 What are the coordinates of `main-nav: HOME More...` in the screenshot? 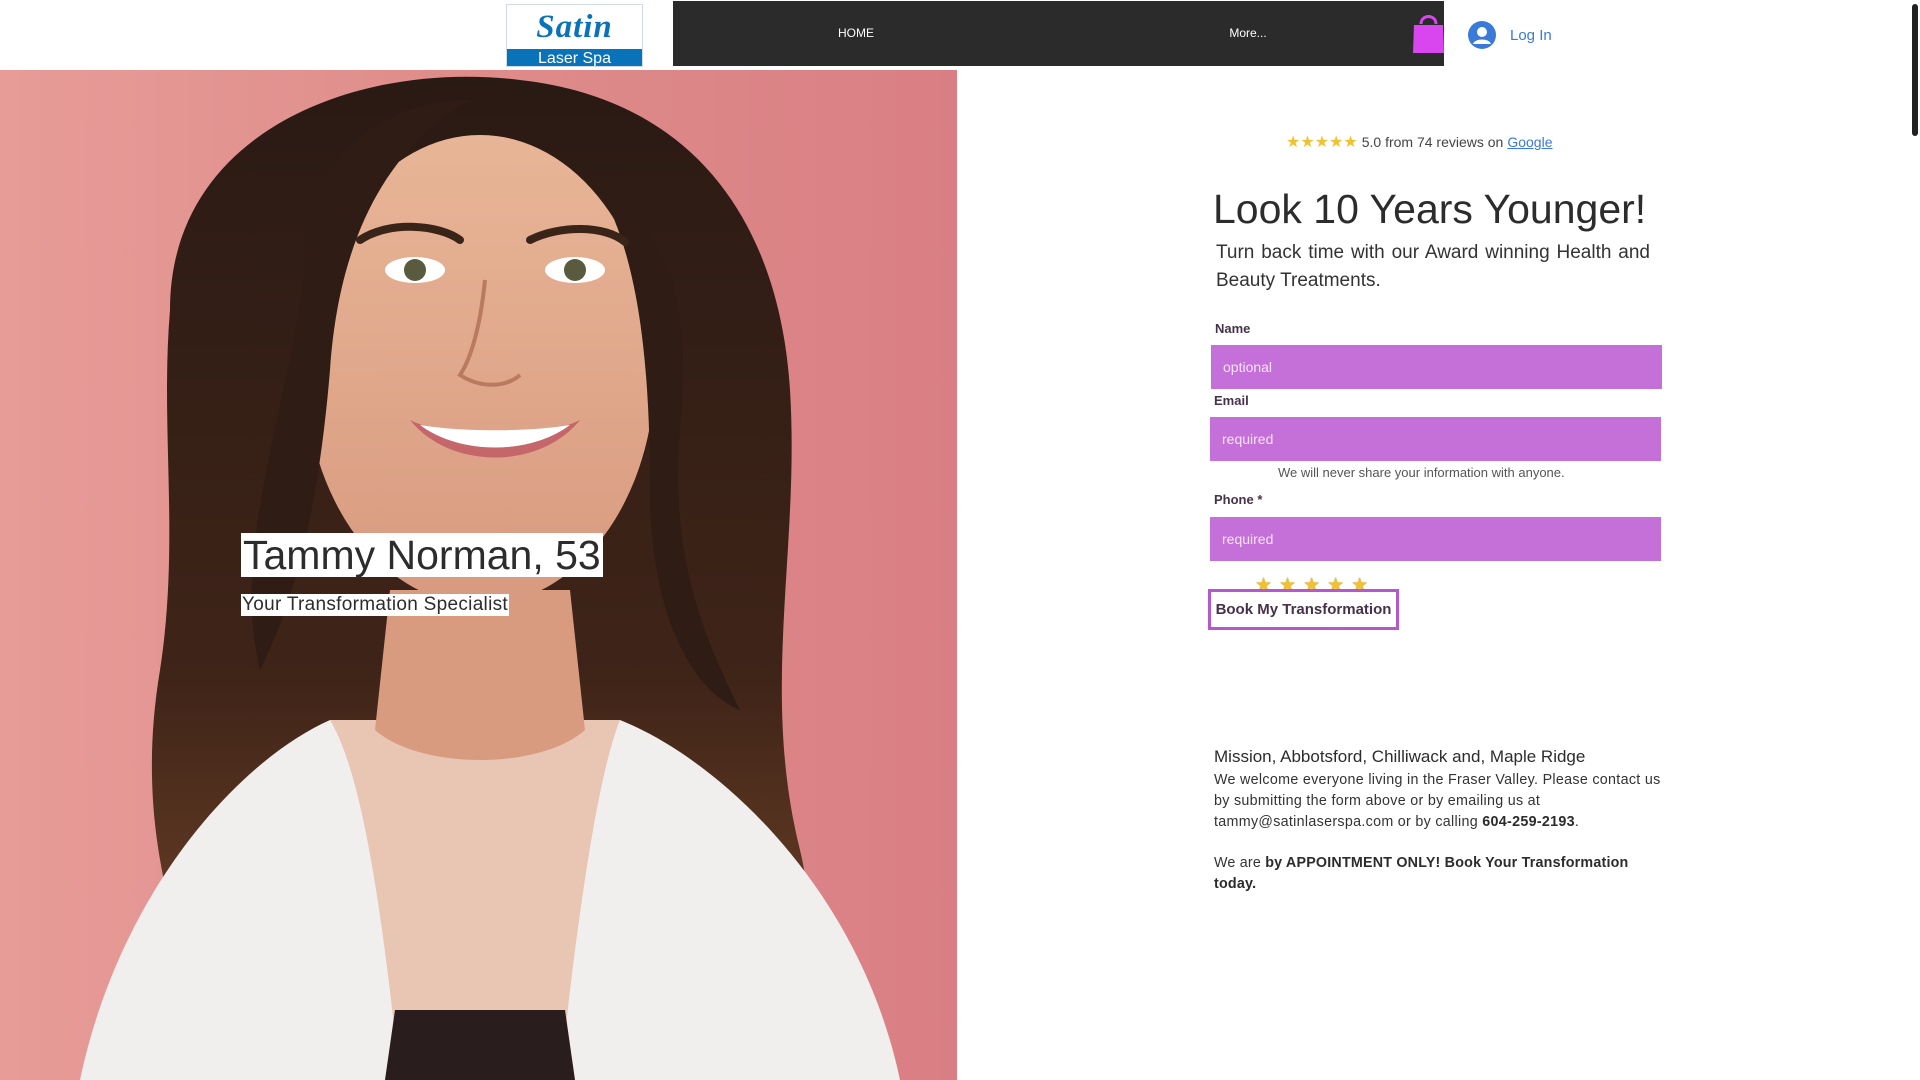 It's located at (1058, 33).